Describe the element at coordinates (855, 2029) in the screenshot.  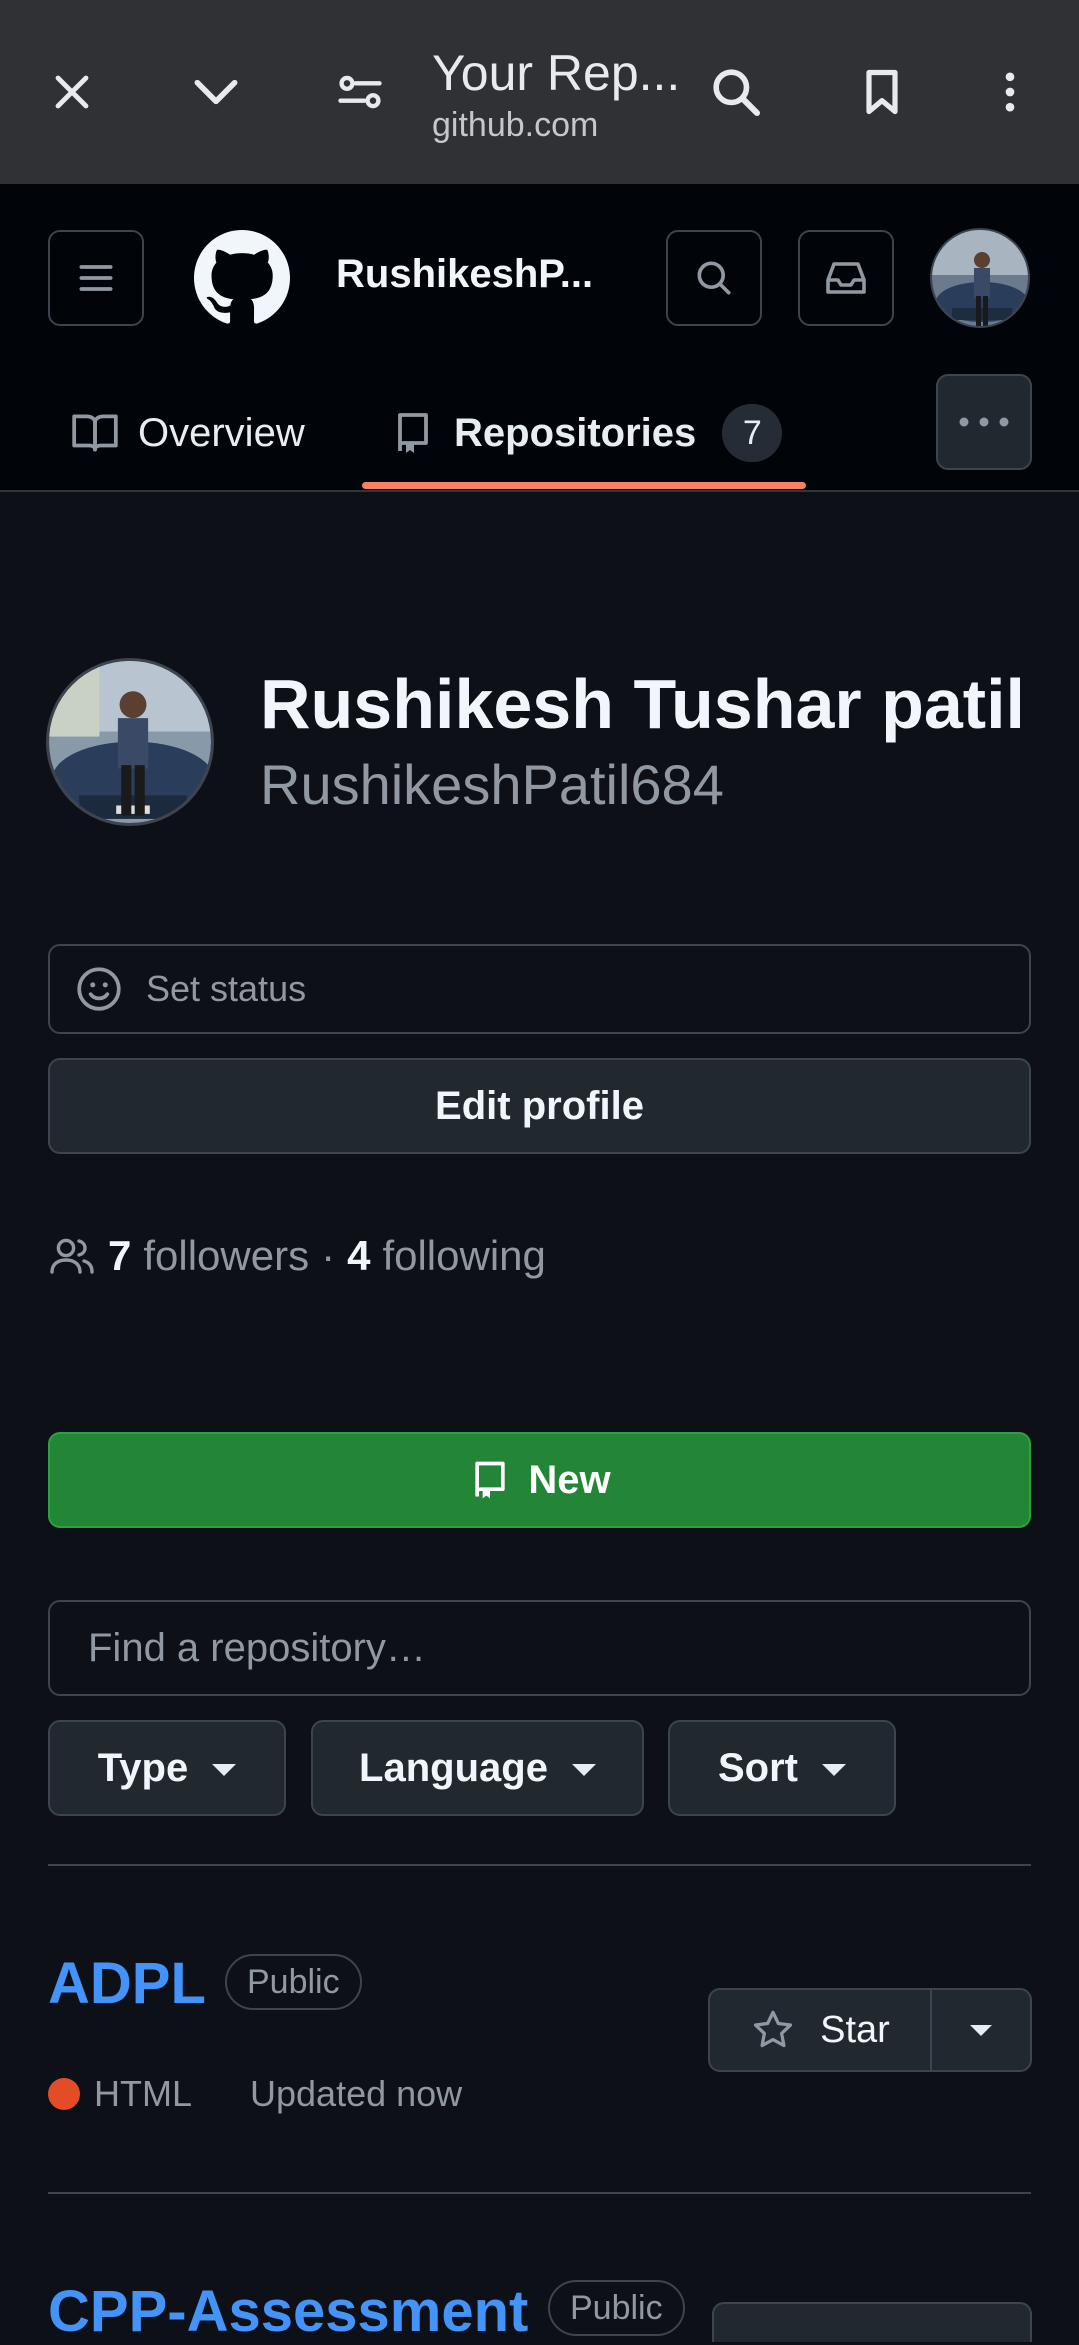
I see `star-label: Star` at that location.